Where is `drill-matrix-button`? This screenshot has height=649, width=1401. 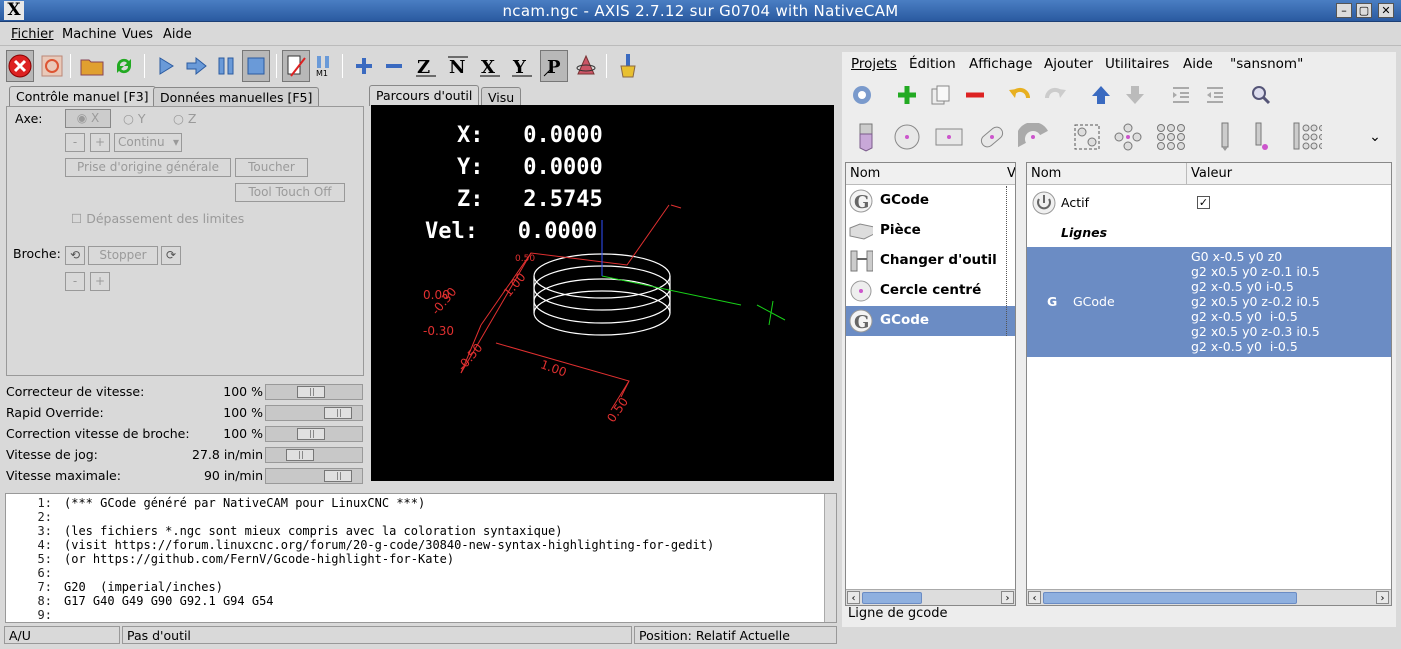 drill-matrix-button is located at coordinates (1307, 137).